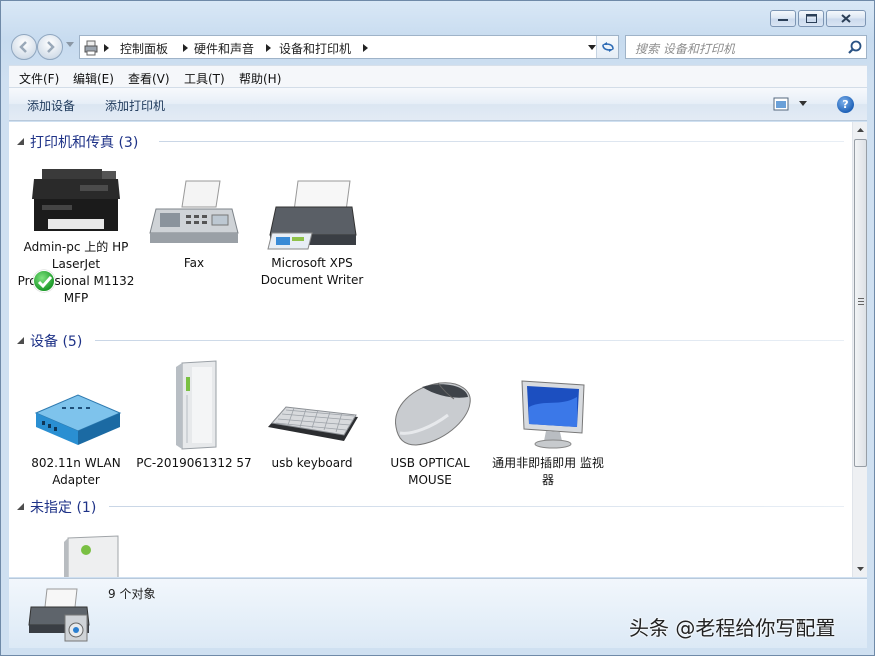  I want to click on computer-tower-icon, so click(196, 405).